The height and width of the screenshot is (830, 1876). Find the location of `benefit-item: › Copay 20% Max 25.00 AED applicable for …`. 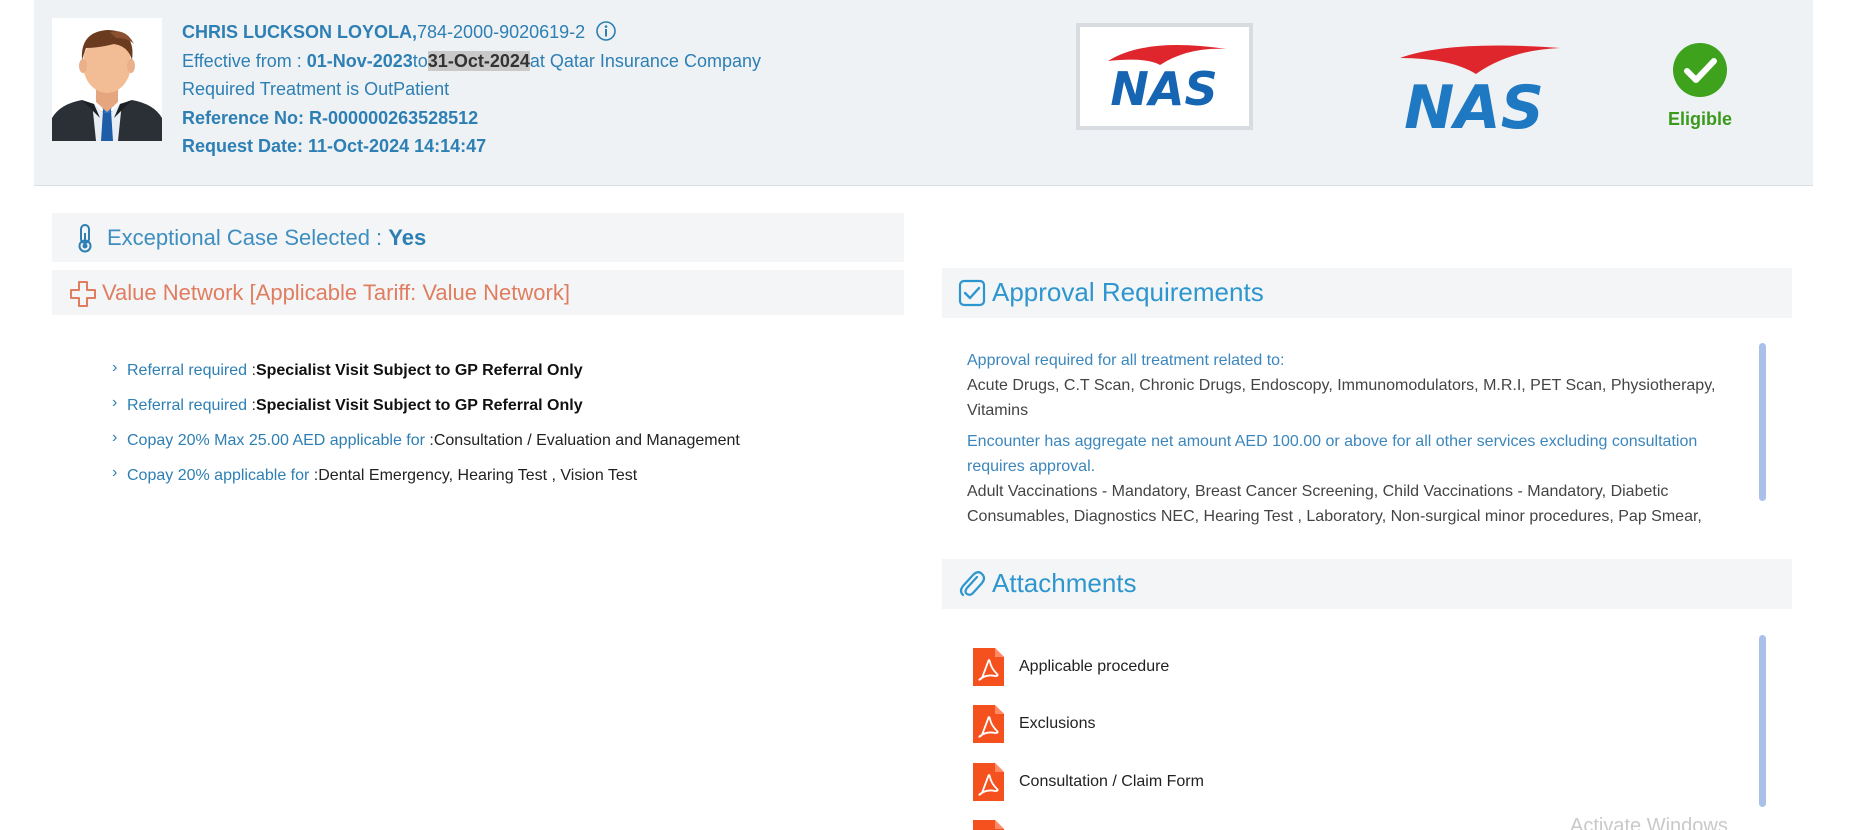

benefit-item: › Copay 20% Max 25.00 AED applicable for … is located at coordinates (502, 448).